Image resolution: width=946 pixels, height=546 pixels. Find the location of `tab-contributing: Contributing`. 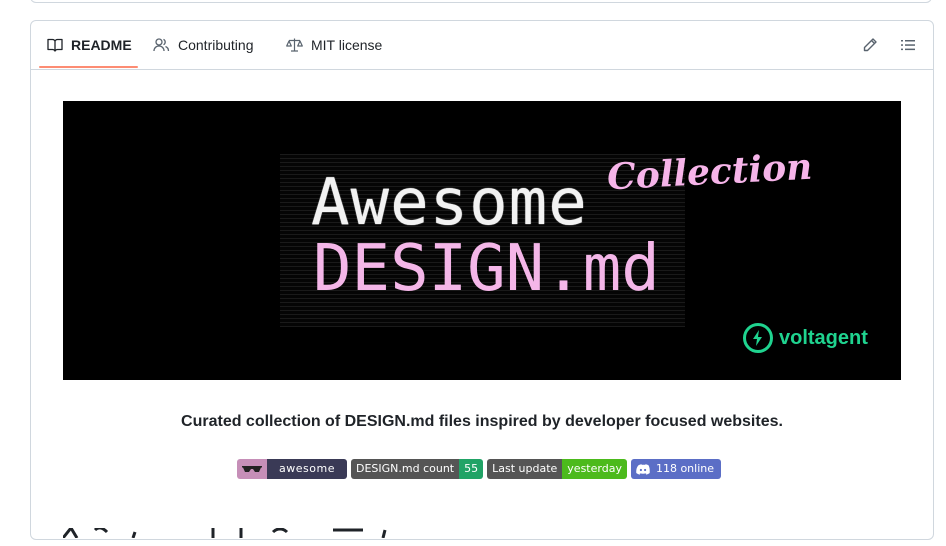

tab-contributing: Contributing is located at coordinates (203, 45).